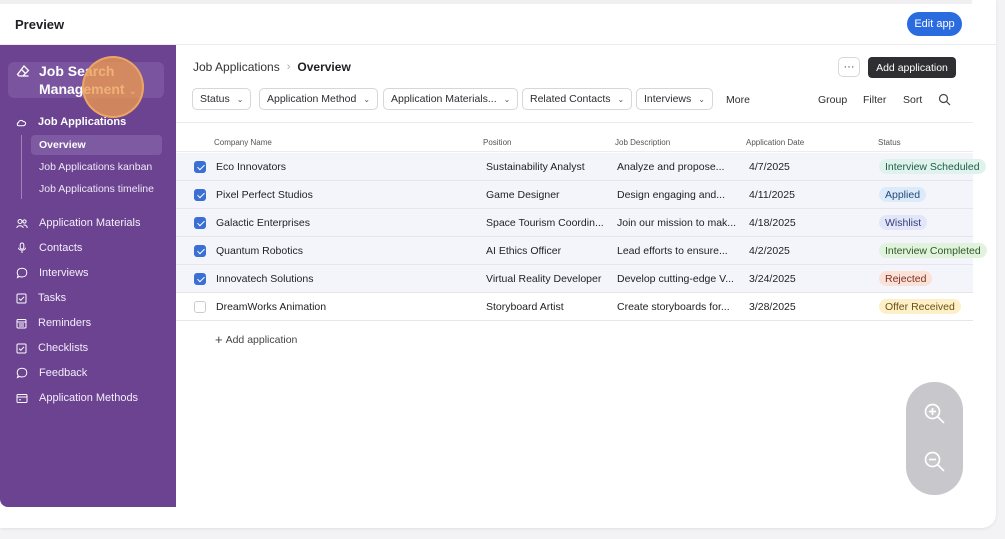  What do you see at coordinates (497, 142) in the screenshot?
I see `column-header-position: Position` at bounding box center [497, 142].